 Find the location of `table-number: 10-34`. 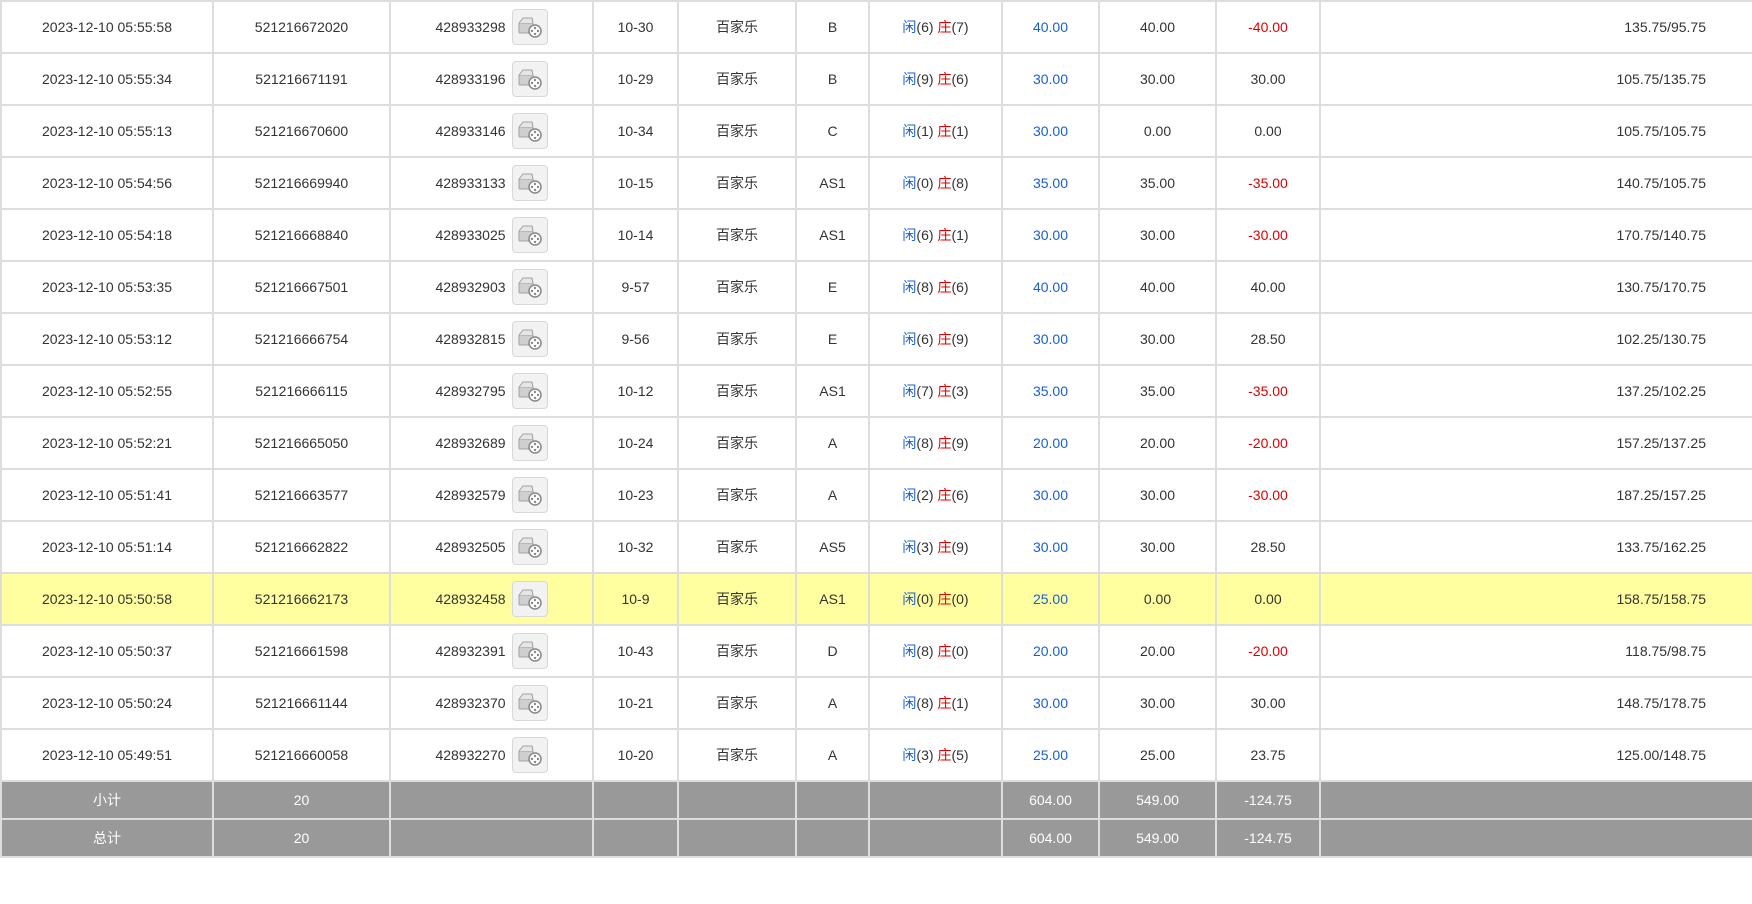

table-number: 10-34 is located at coordinates (635, 131).